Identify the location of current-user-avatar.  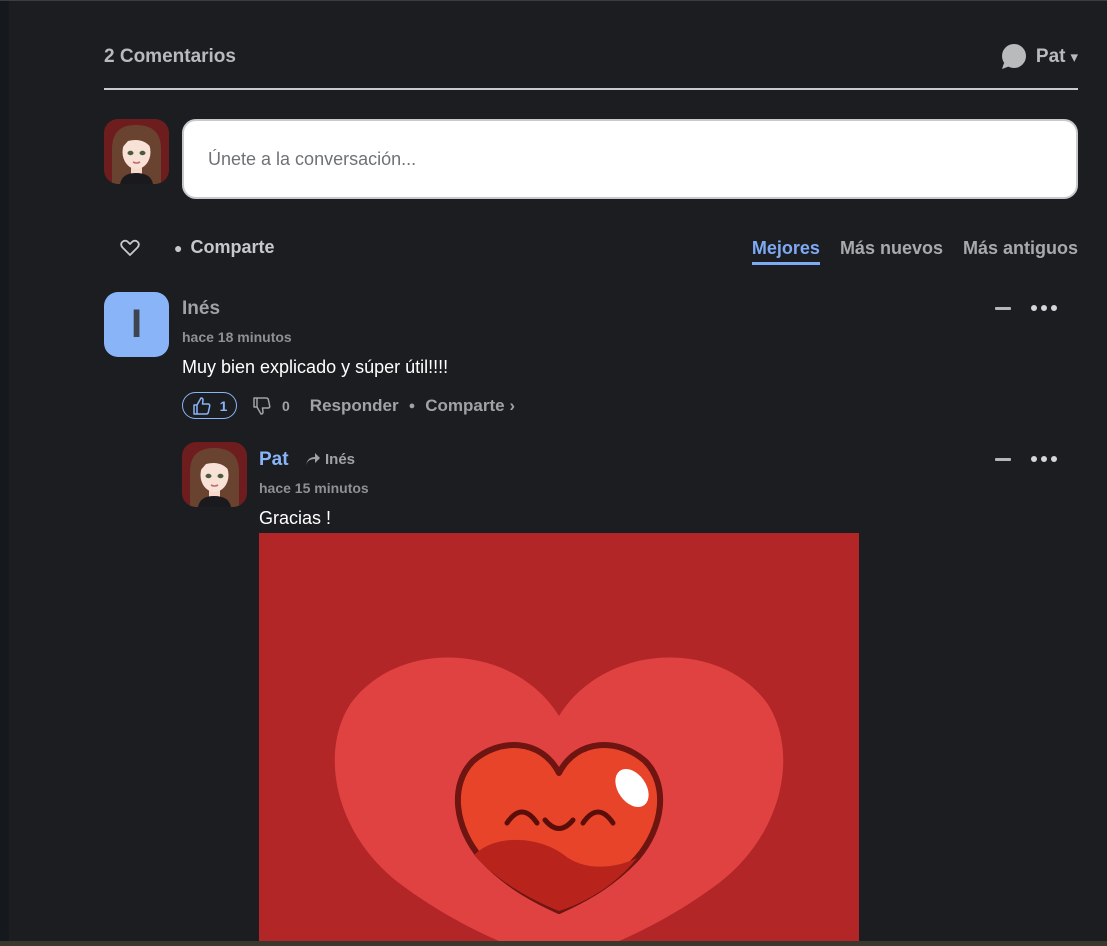
(136, 151).